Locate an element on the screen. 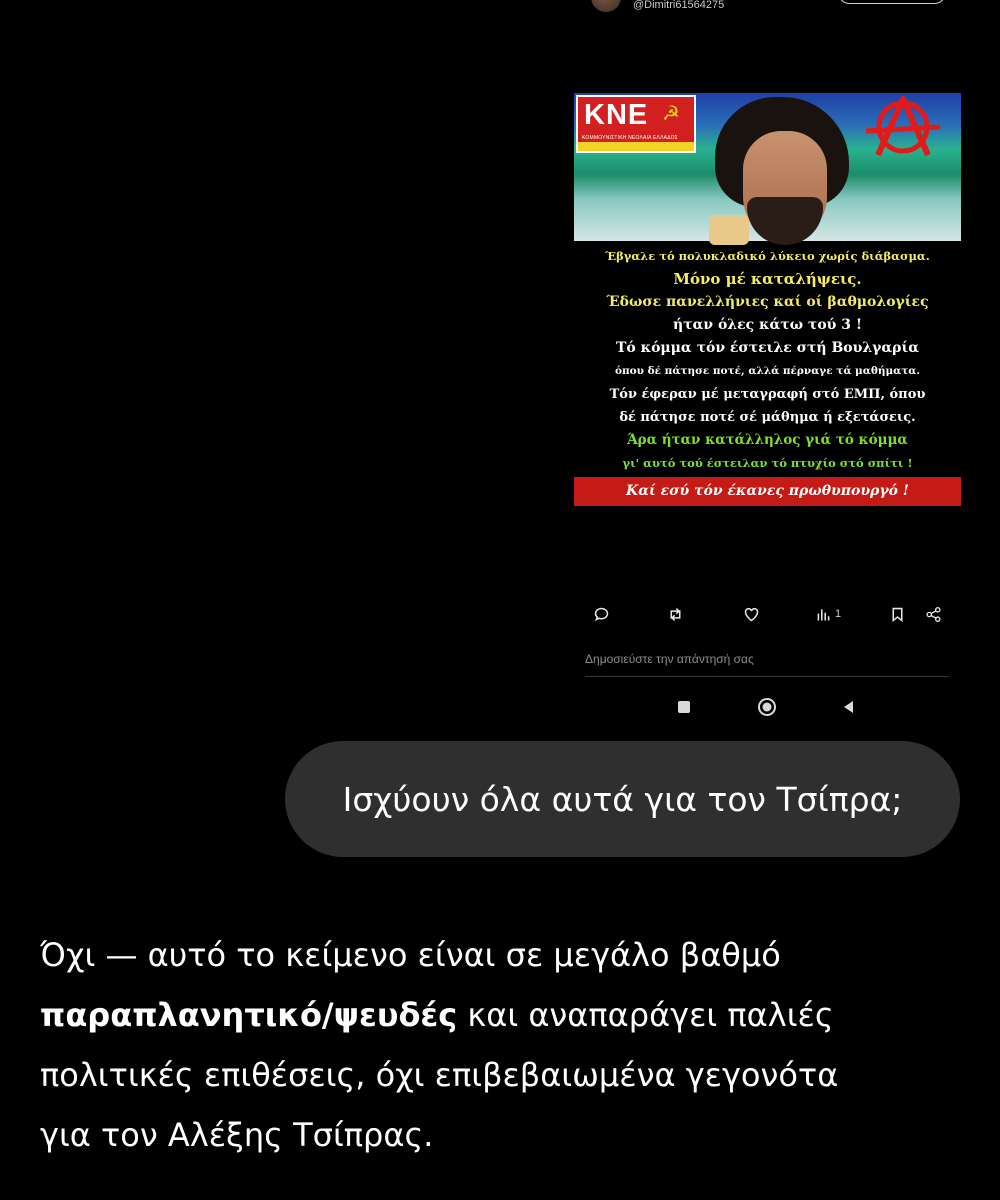 The image size is (1000, 1200). like-button is located at coordinates (751, 614).